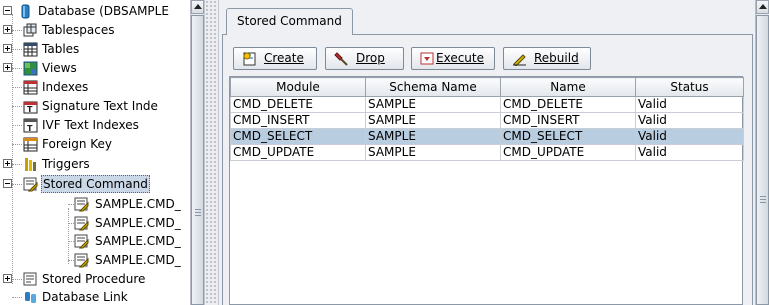 The height and width of the screenshot is (305, 769). I want to click on pane-splitter, so click(211, 152).